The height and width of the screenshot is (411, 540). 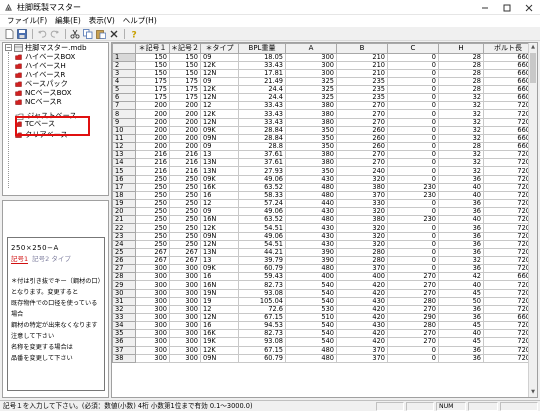 I want to click on help-button: ?, so click(x=134, y=33).